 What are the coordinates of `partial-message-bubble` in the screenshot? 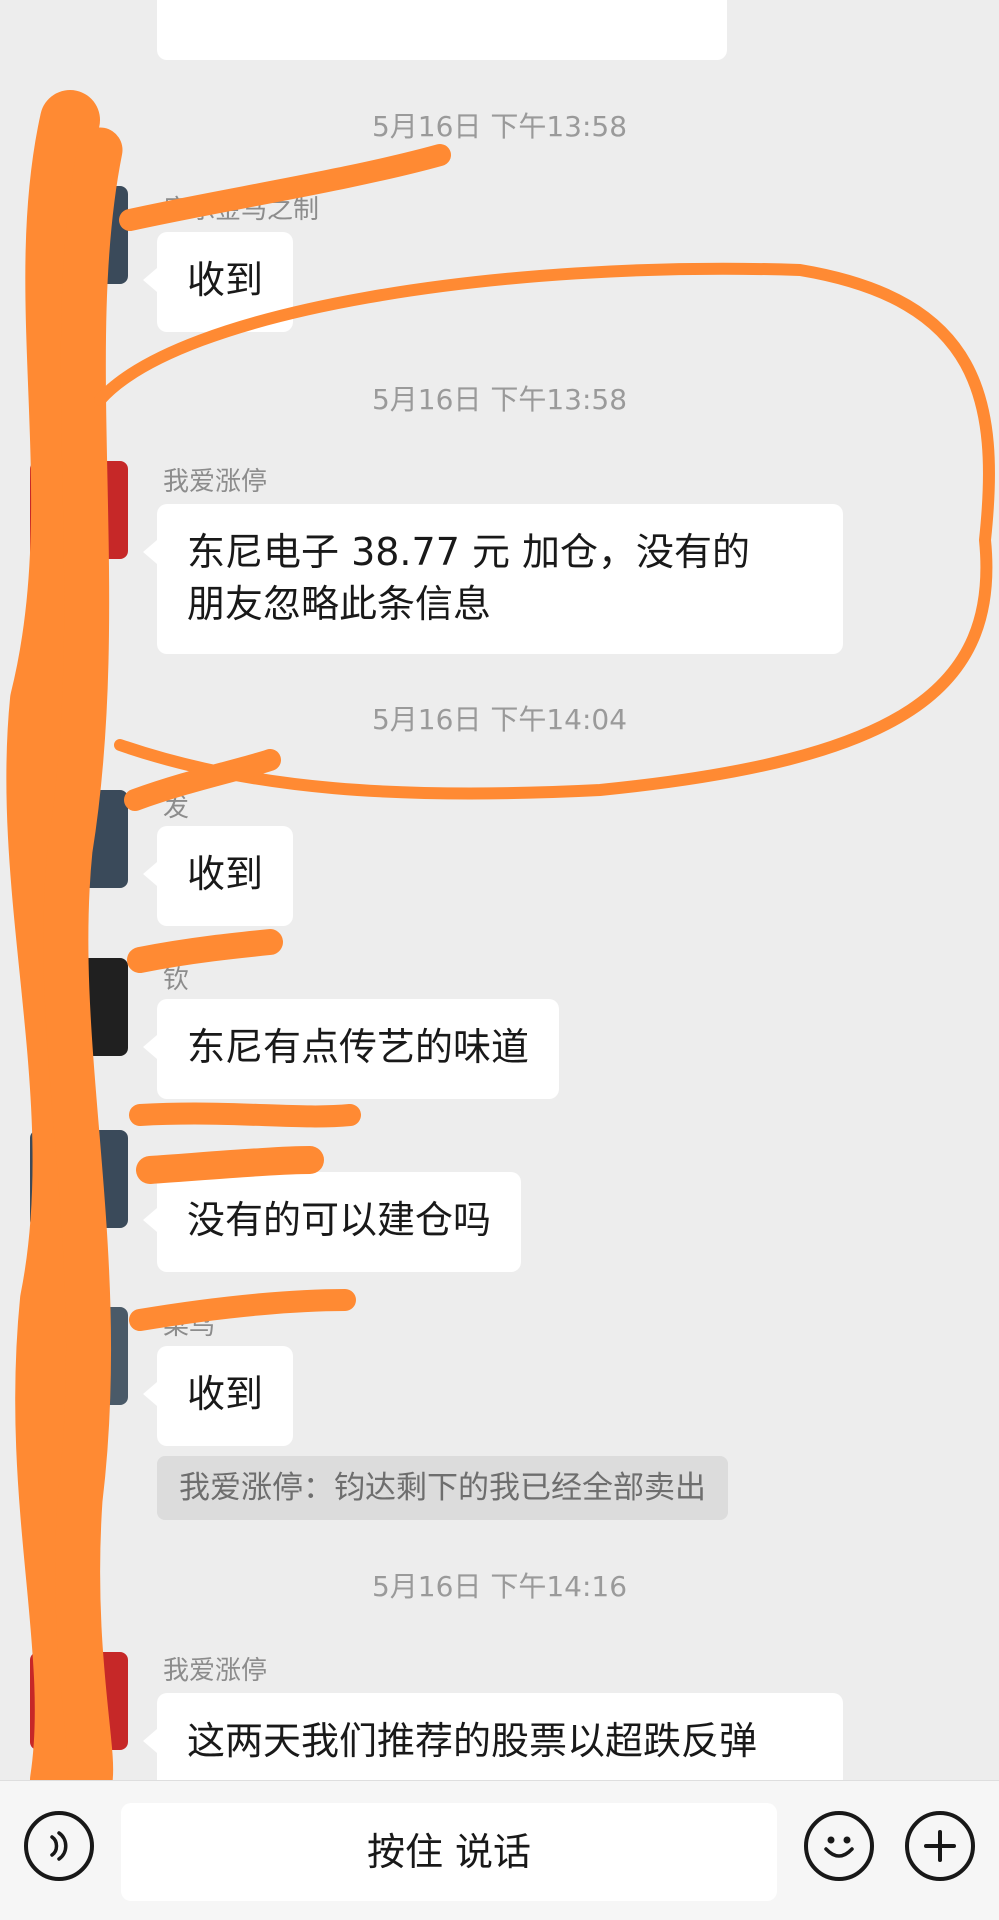 It's located at (442, 30).